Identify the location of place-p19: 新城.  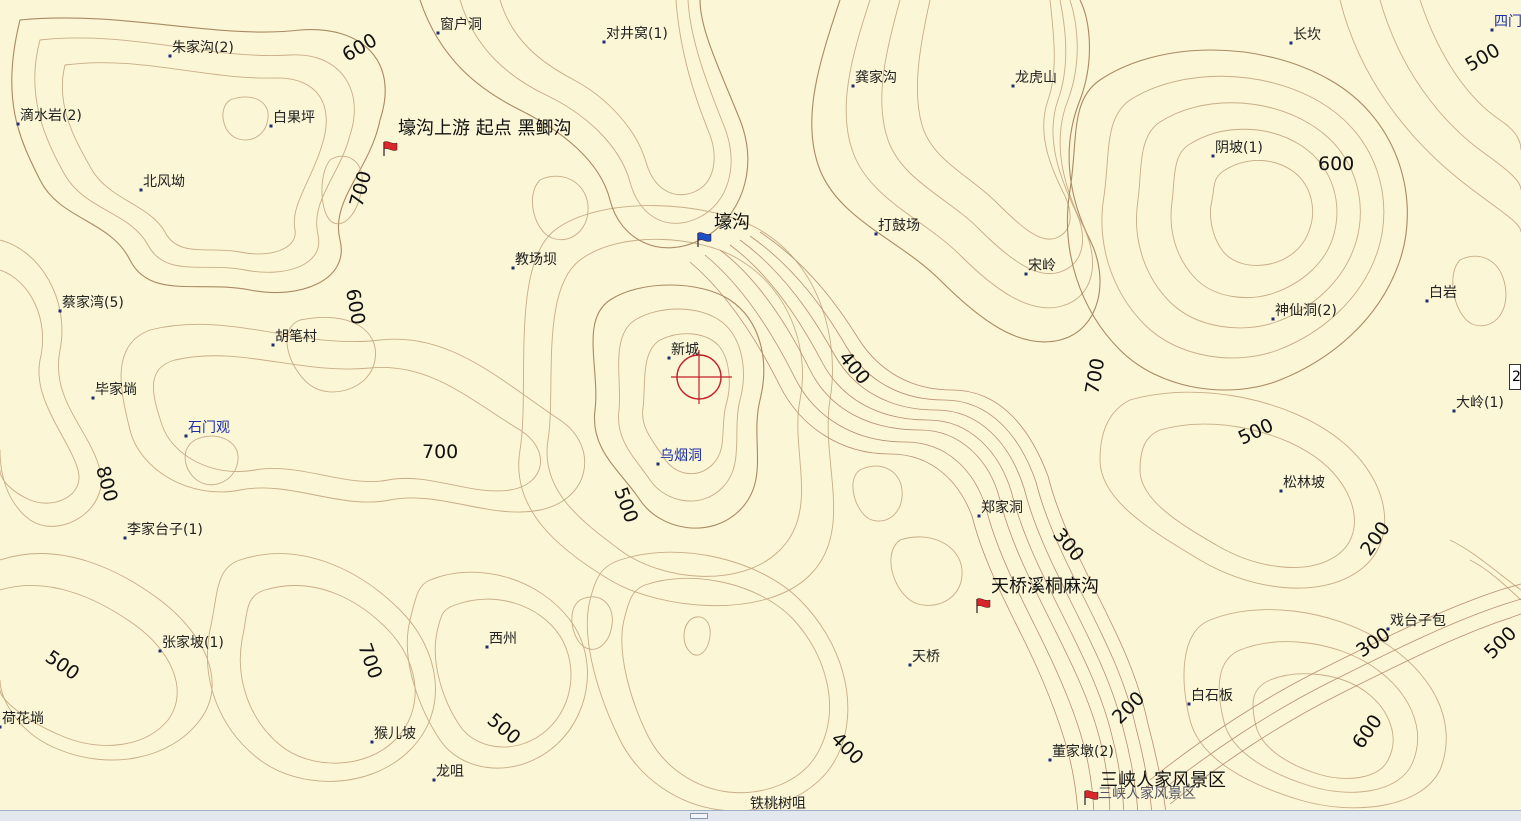
(684, 351).